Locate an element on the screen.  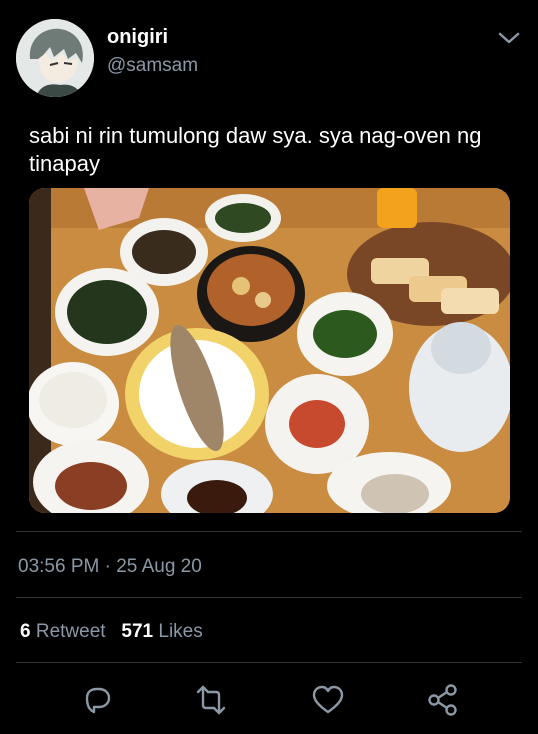
retweet-stat: 6 Retweet is located at coordinates (65, 631).